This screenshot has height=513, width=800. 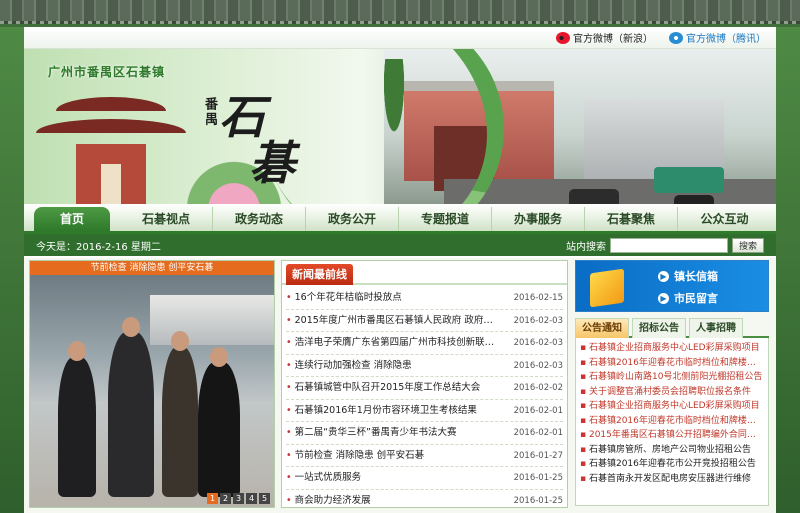 I want to click on news-title: 16个年花年桔临时投放点, so click(x=344, y=298).